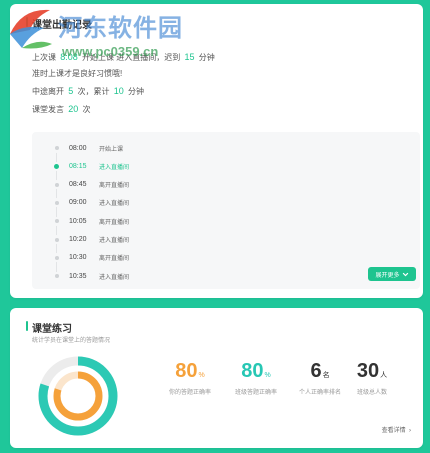 The height and width of the screenshot is (453, 430). I want to click on timeline-item: 10:30 离开直播间, so click(90, 258).